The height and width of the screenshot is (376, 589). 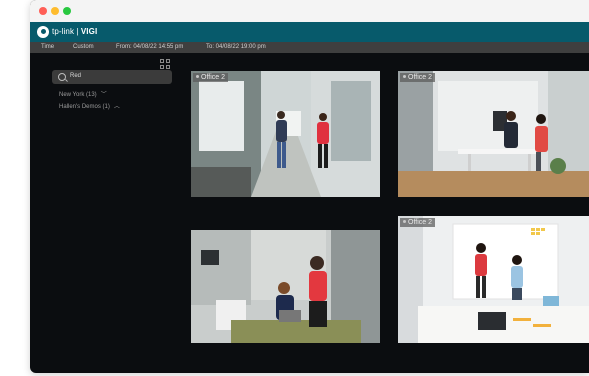 I want to click on time-label: Time, so click(x=48, y=47).